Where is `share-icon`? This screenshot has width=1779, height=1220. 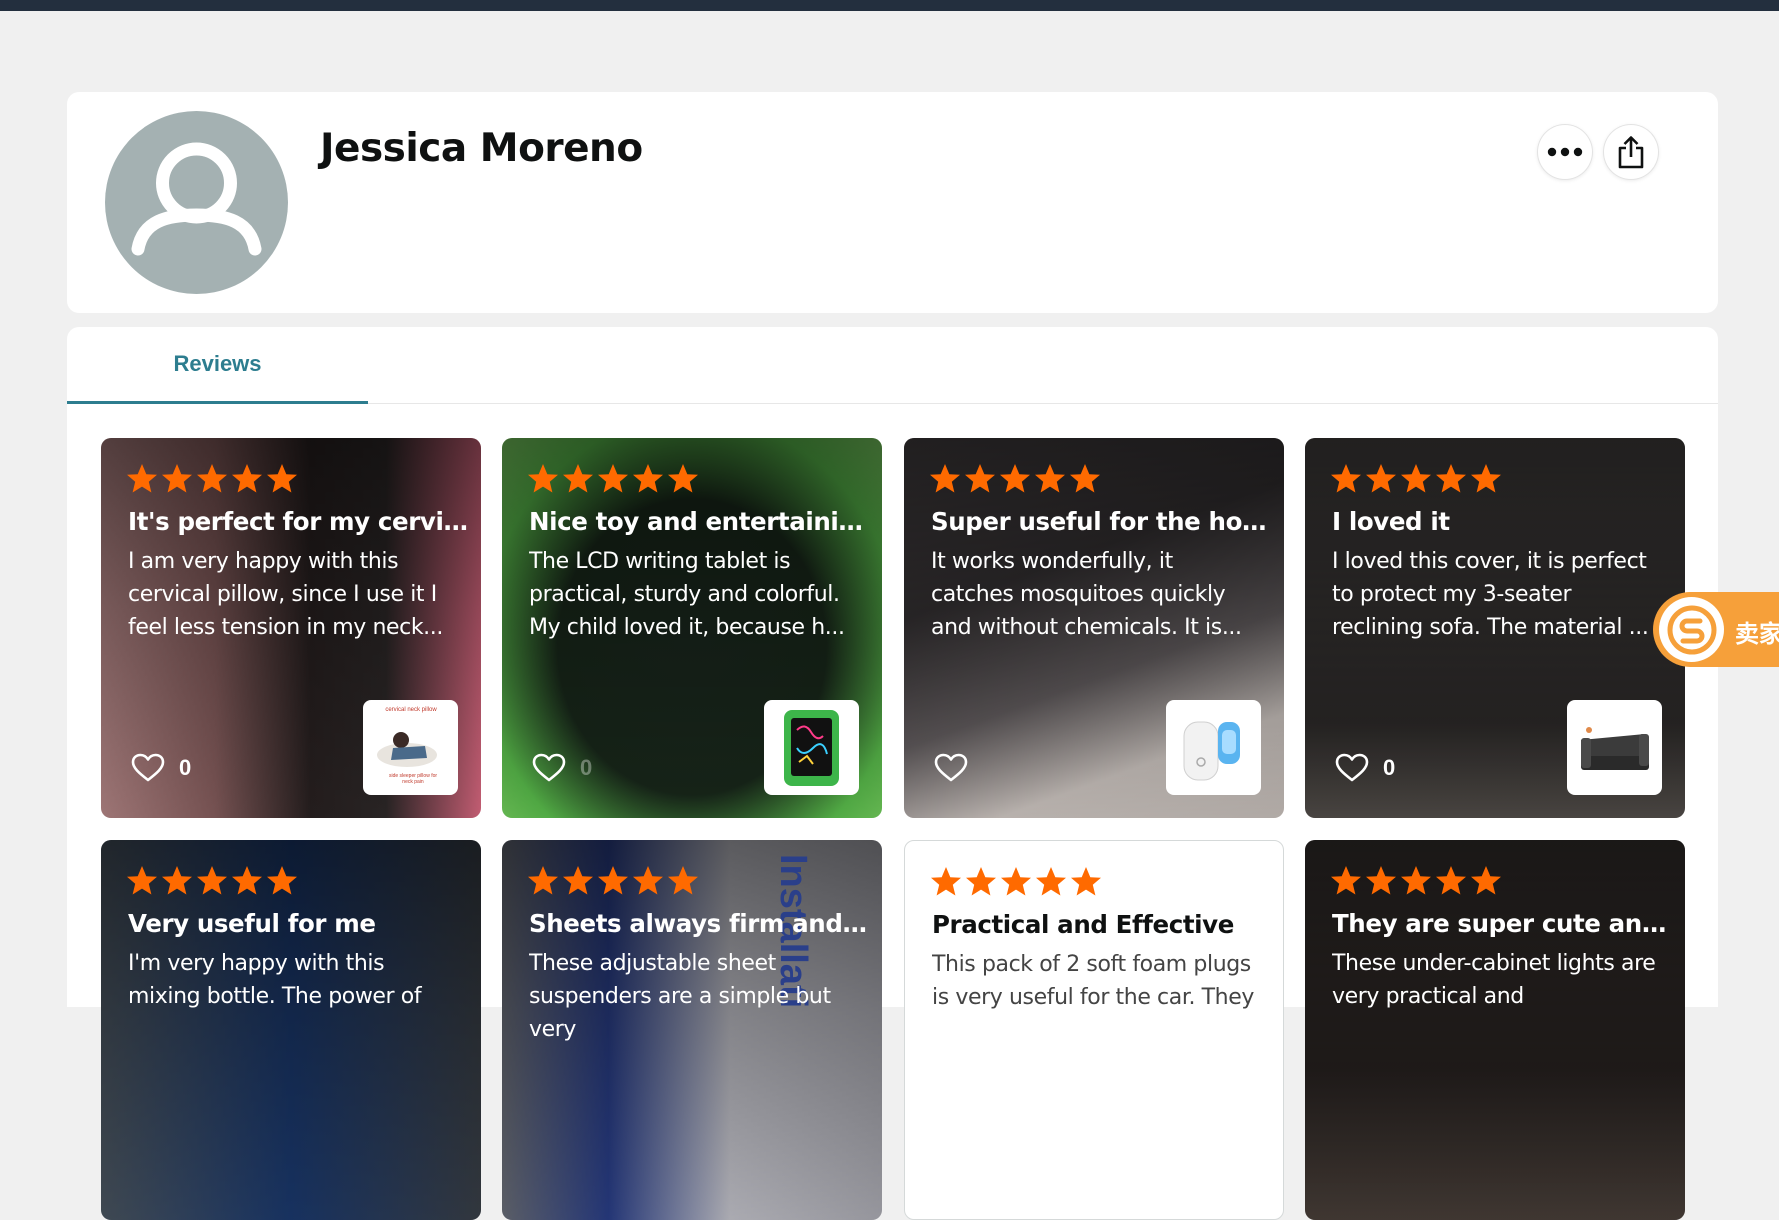
share-icon is located at coordinates (1631, 152).